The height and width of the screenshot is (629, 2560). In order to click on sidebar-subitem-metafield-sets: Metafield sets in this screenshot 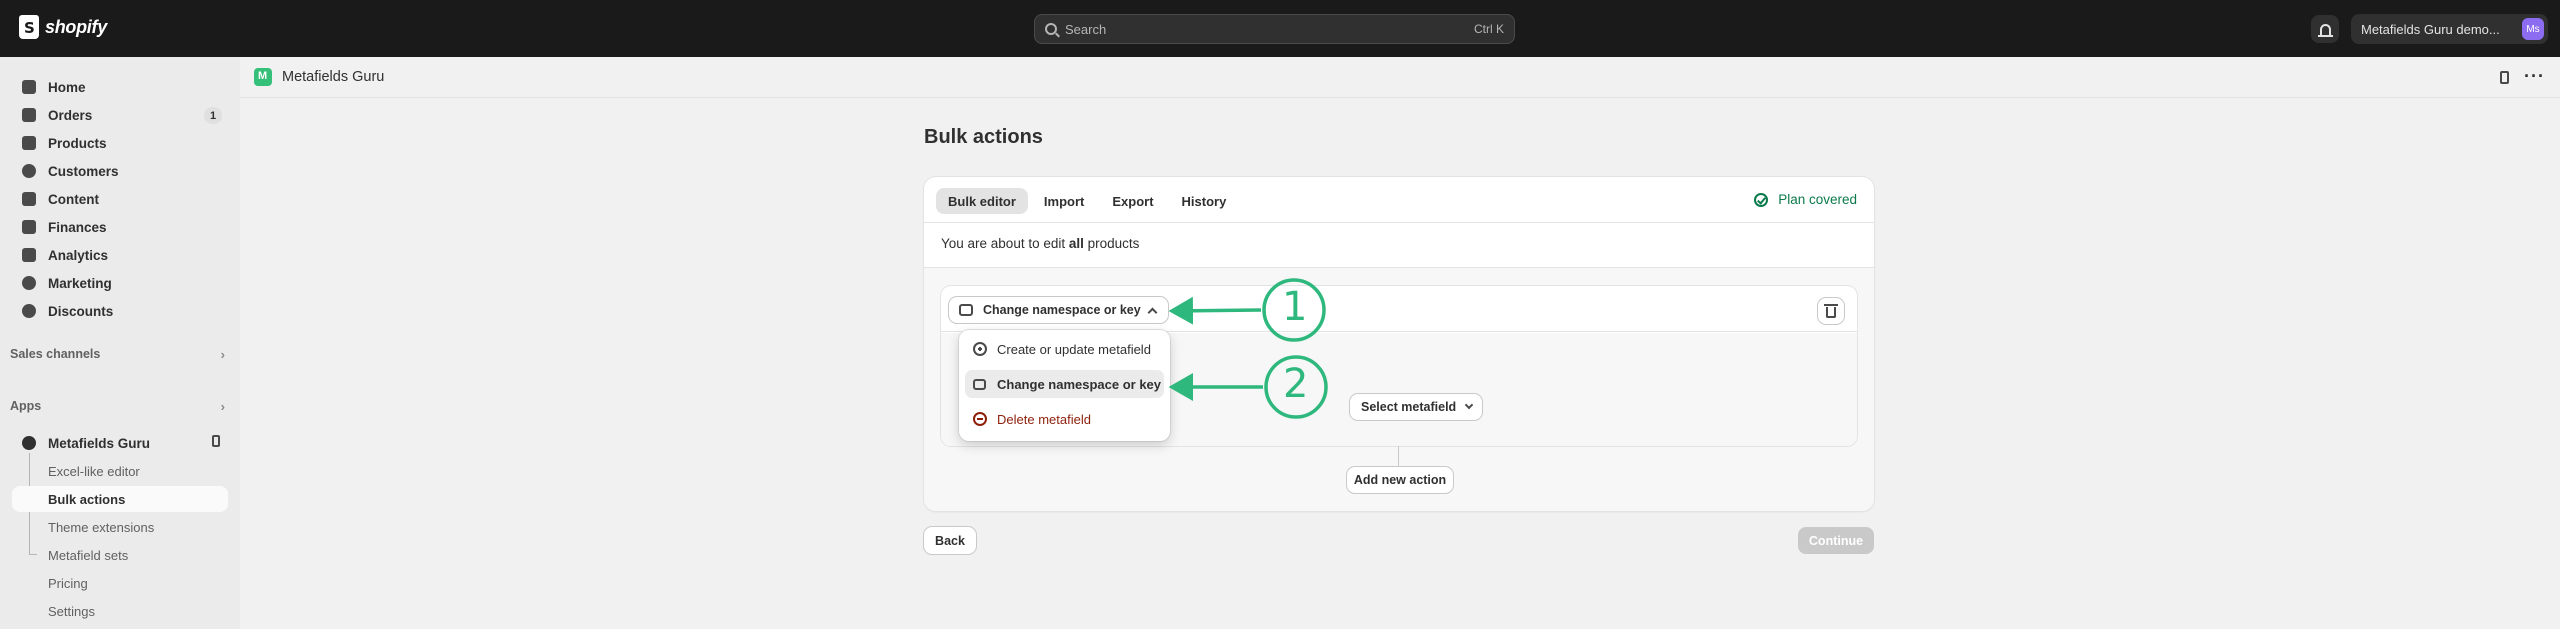, I will do `click(120, 555)`.